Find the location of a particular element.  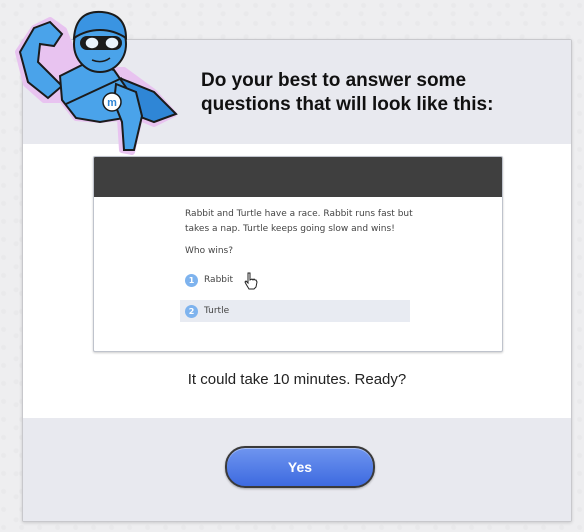

option-number-badge: 2 is located at coordinates (191, 311).